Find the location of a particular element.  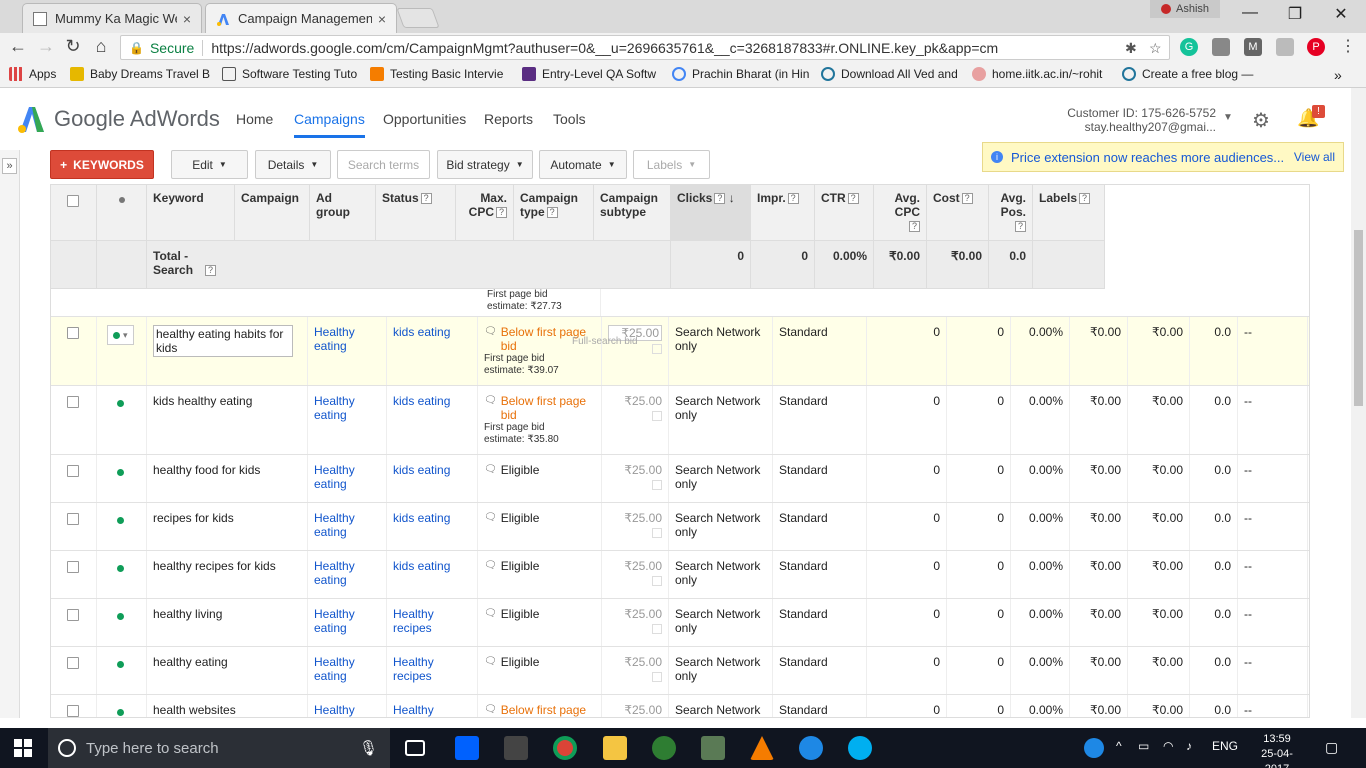

menu-dots-icon: ⋮ is located at coordinates (1348, 46).